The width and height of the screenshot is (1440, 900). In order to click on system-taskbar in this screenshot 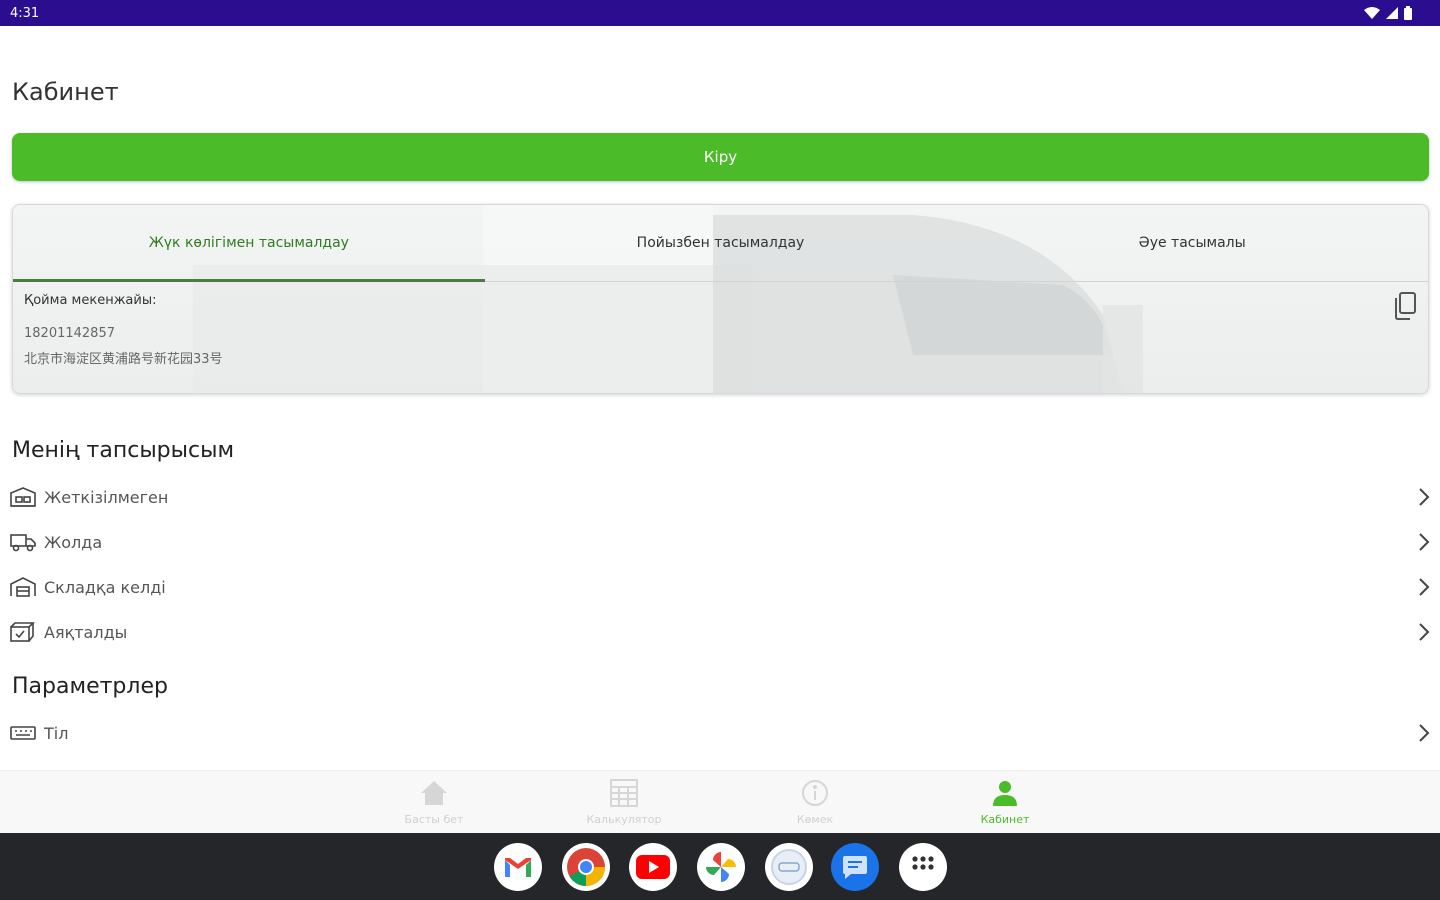, I will do `click(720, 866)`.